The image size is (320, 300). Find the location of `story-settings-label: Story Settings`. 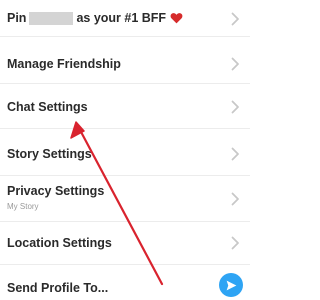

story-settings-label: Story Settings is located at coordinates (49, 154).